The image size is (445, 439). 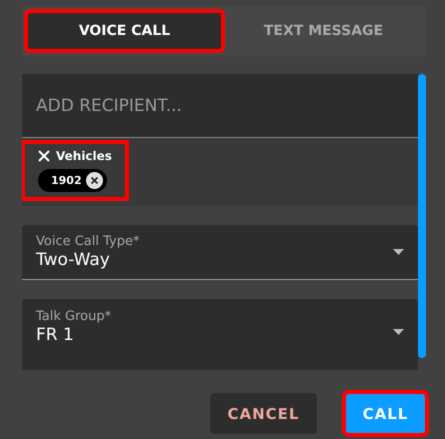 What do you see at coordinates (220, 252) in the screenshot?
I see `dropdown-field: Voice Call Type* Two-Way` at bounding box center [220, 252].